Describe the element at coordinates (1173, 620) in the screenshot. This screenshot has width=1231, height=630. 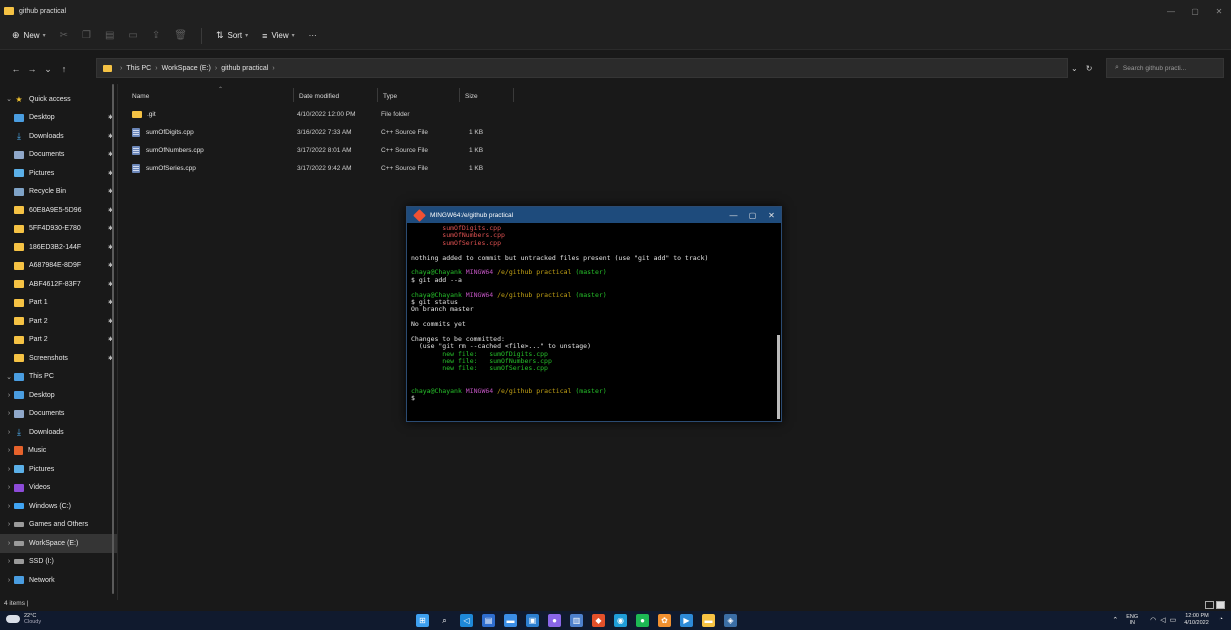
I see `battery-icon: ▭` at that location.